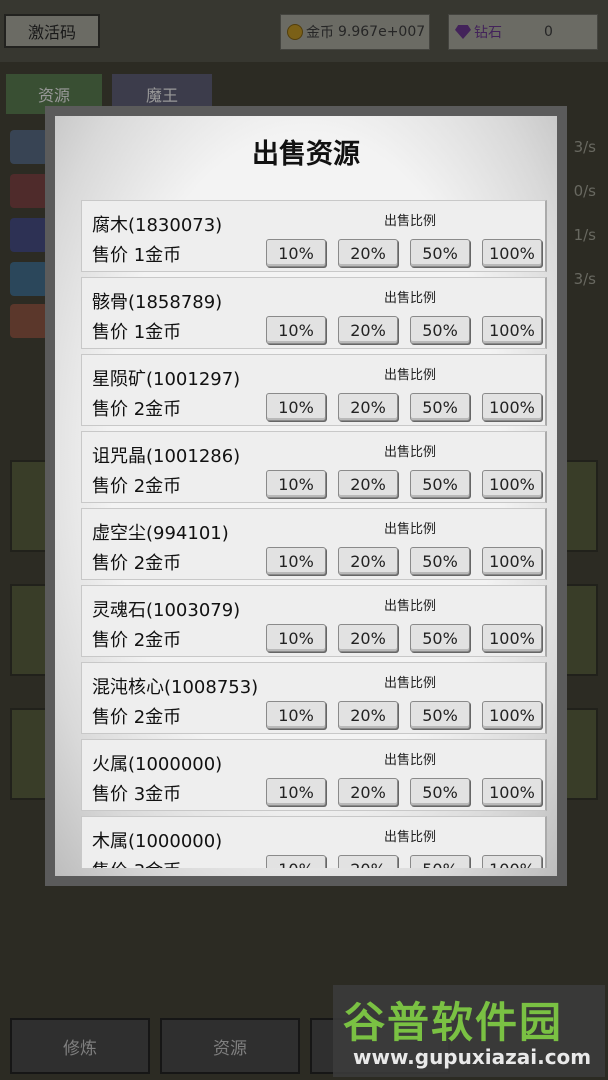  Describe the element at coordinates (160, 533) in the screenshot. I see `resource-name: 虚空尘(994101)` at that location.